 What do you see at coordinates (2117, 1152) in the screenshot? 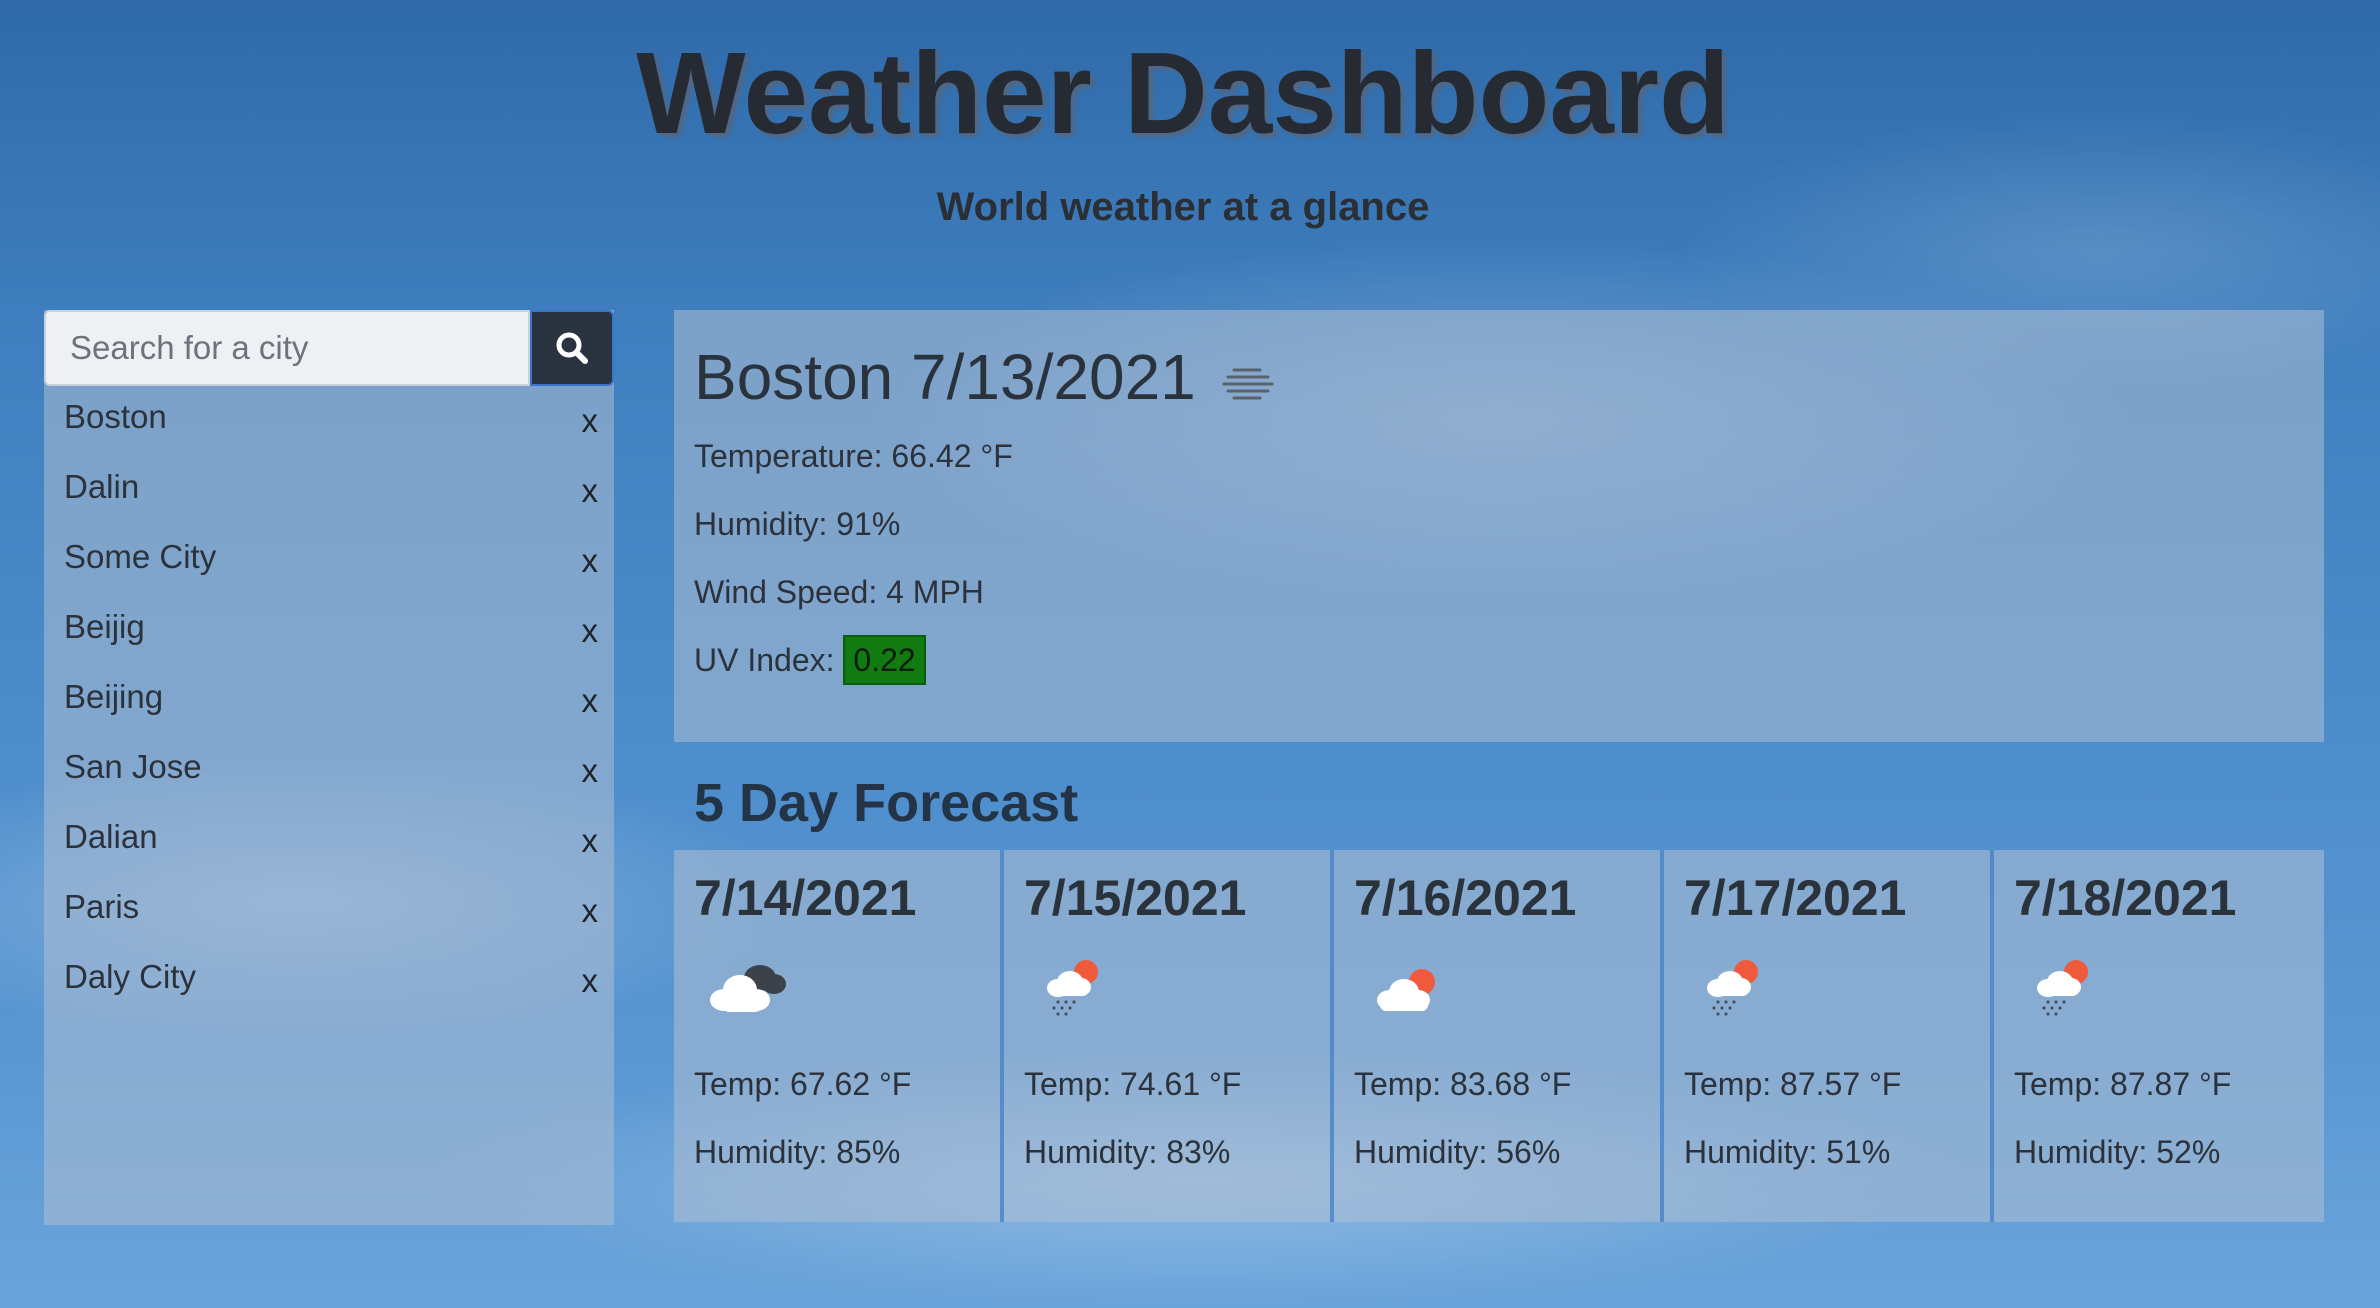
I see `forecast-humidity: Humidity: 52%` at bounding box center [2117, 1152].